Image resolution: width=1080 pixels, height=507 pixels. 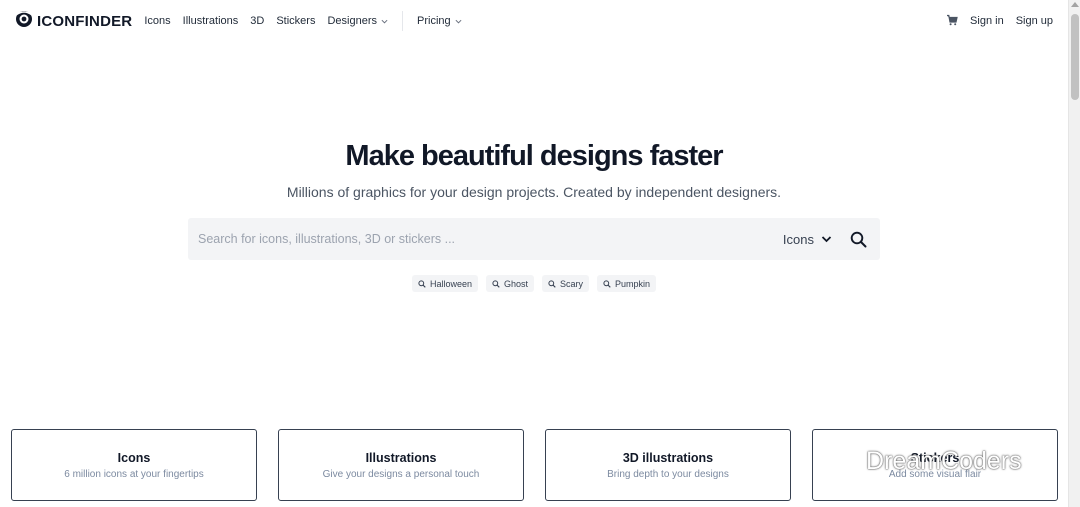 What do you see at coordinates (401, 474) in the screenshot?
I see `card-description: Give your designs a personal touch` at bounding box center [401, 474].